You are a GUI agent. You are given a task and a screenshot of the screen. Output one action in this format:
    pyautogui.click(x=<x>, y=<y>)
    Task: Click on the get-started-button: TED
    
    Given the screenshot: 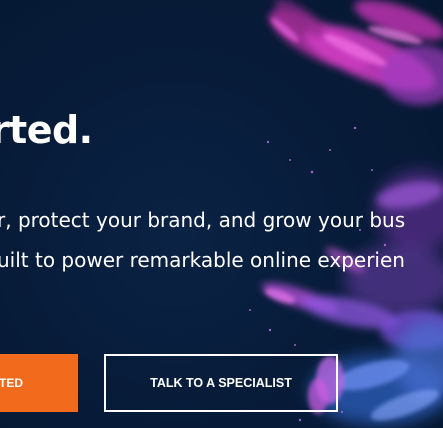 What is the action you would take?
    pyautogui.click(x=39, y=383)
    